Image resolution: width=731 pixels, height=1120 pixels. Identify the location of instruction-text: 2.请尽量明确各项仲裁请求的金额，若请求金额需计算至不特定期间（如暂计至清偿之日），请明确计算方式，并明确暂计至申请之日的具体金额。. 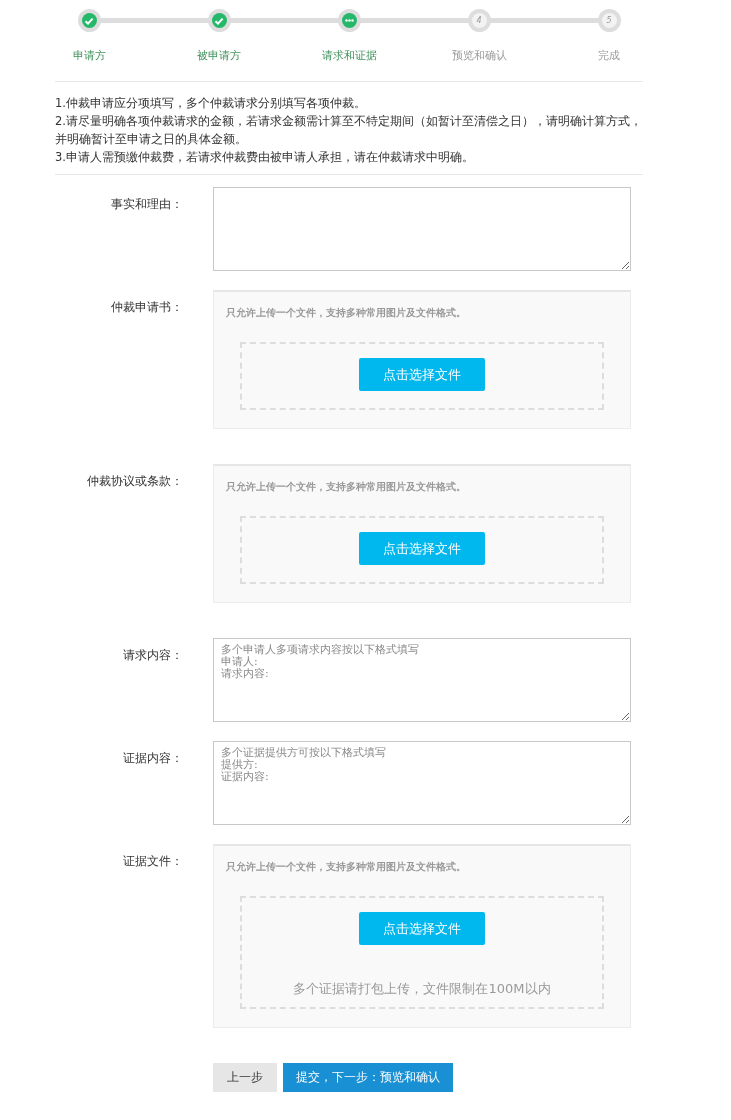
(349, 130).